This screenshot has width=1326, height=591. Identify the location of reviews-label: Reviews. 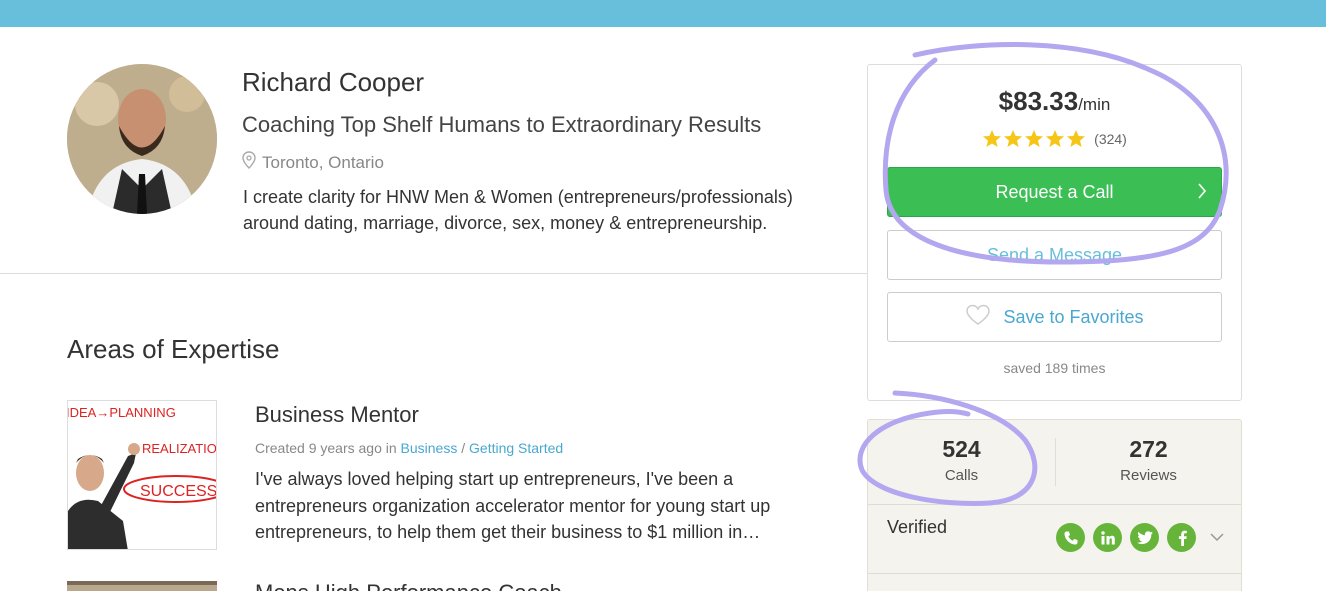
(1148, 475).